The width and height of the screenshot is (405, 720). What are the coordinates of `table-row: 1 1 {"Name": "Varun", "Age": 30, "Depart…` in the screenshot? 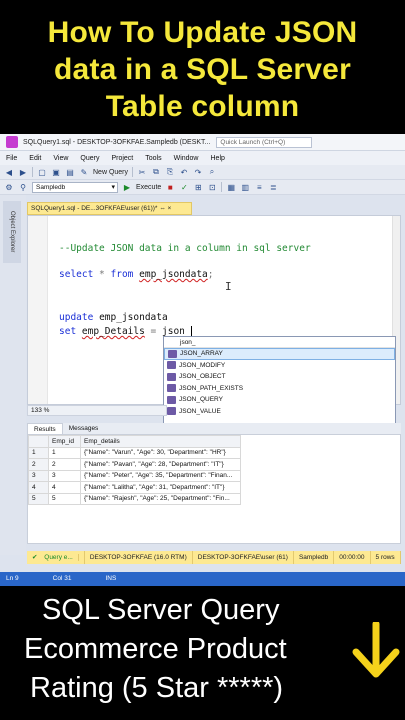 It's located at (134, 452).